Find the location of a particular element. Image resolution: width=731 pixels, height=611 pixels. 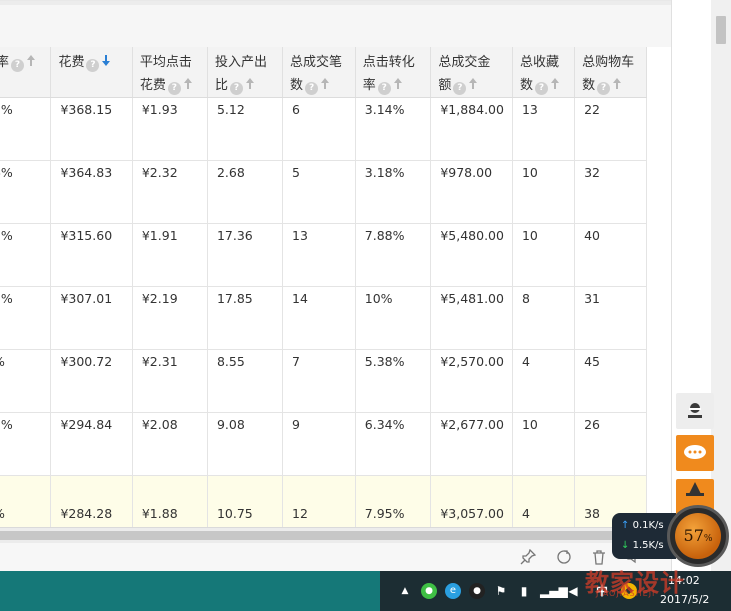

col-header-avg-cpc: 平均点击 花费? is located at coordinates (170, 72).